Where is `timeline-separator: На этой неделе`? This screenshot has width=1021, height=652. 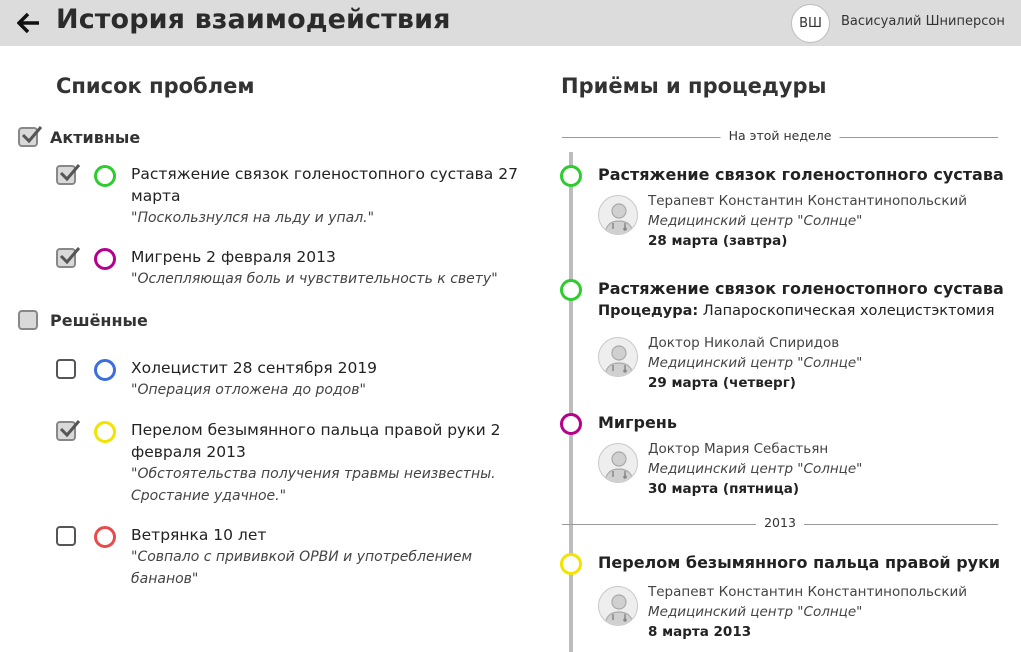 timeline-separator: На этой неделе is located at coordinates (780, 137).